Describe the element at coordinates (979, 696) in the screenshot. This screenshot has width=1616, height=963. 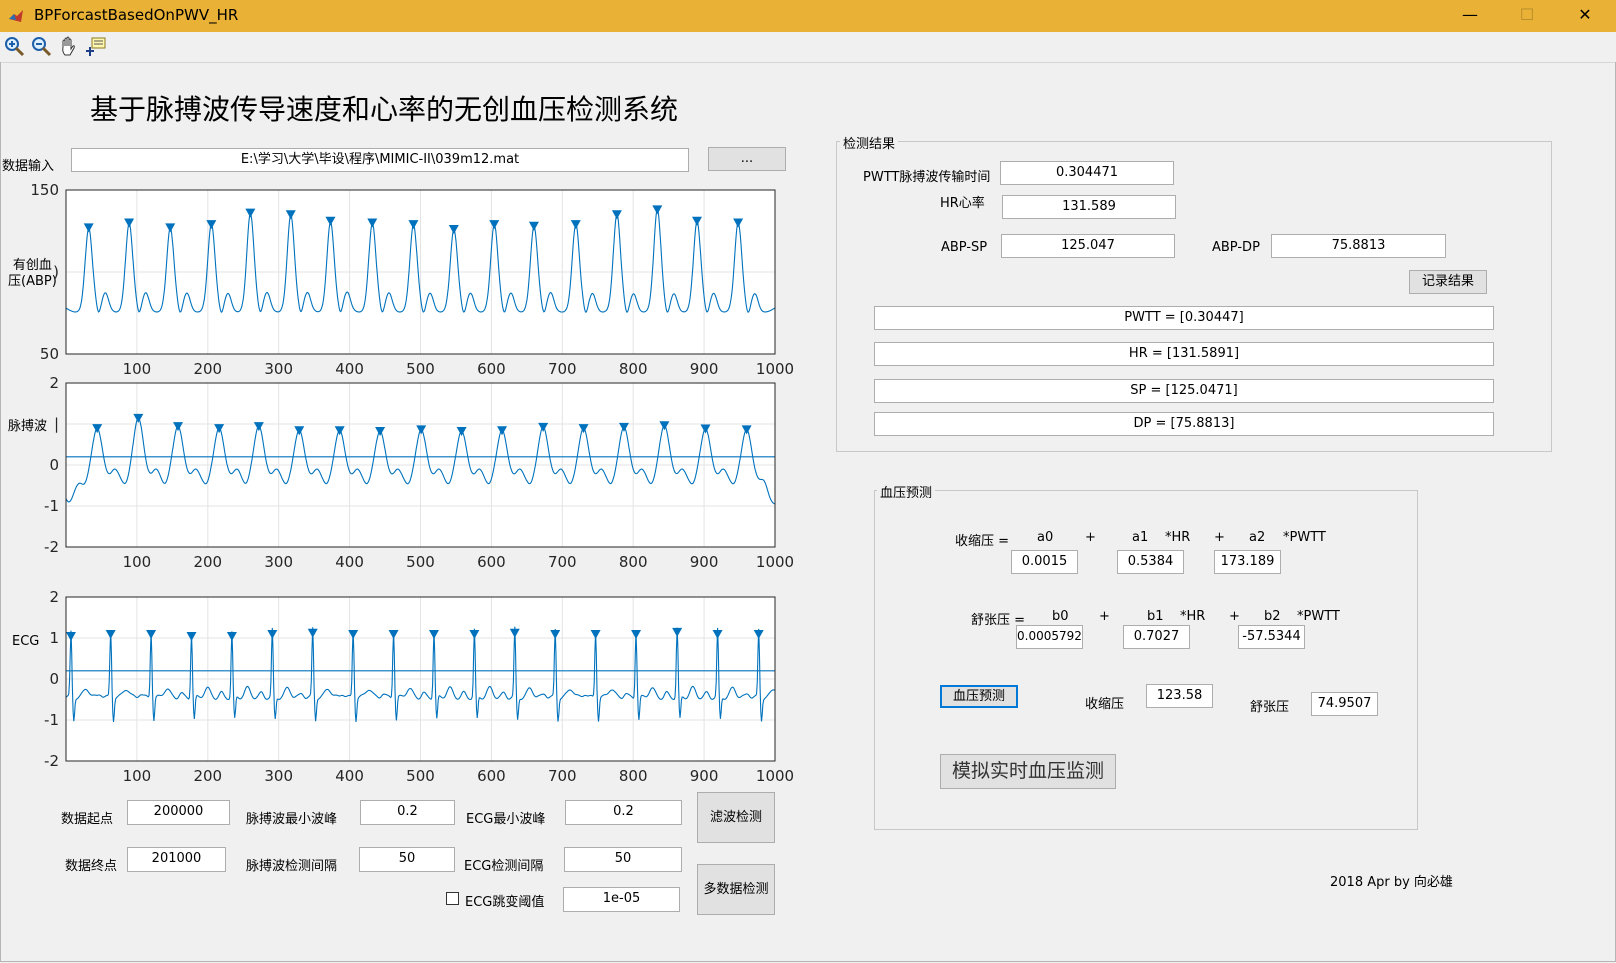
I see `predict-button: 血压预测` at that location.